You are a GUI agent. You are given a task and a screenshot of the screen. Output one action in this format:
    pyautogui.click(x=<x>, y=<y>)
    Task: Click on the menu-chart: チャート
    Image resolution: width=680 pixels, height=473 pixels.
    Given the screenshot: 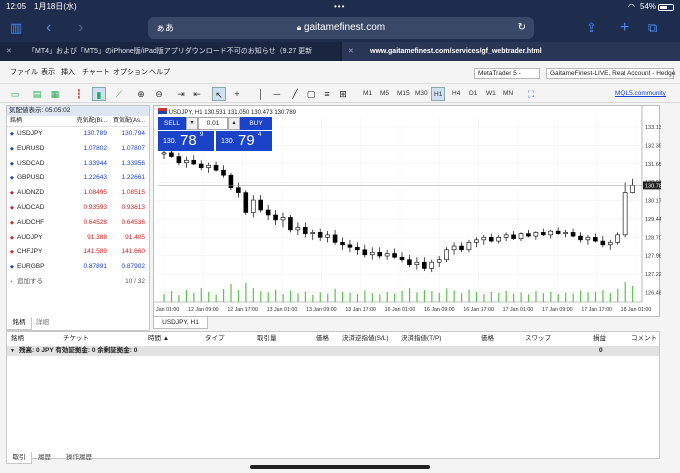 What is the action you would take?
    pyautogui.click(x=96, y=73)
    